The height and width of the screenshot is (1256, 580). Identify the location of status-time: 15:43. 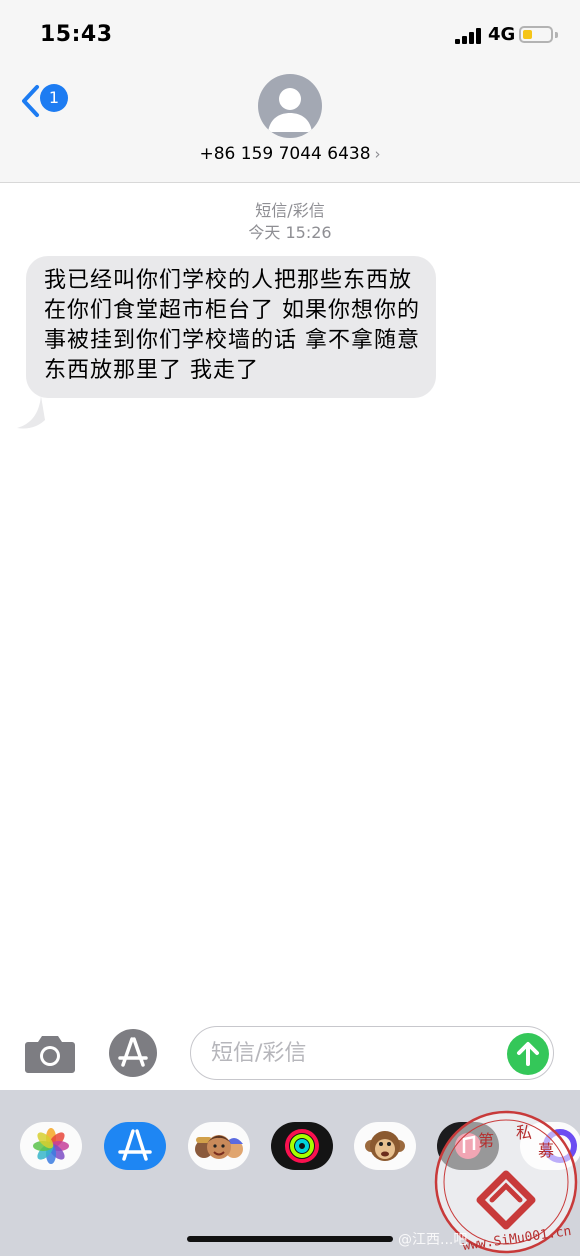
(76, 34).